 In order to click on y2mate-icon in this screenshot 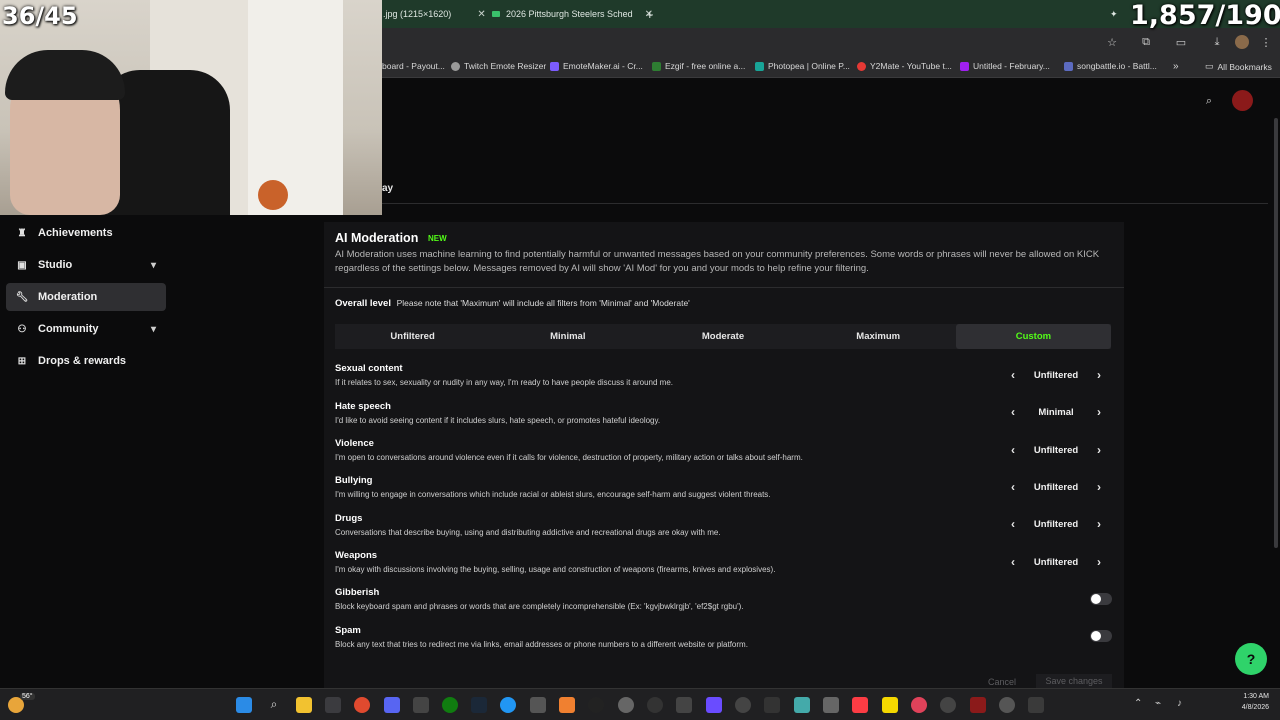, I will do `click(861, 66)`.